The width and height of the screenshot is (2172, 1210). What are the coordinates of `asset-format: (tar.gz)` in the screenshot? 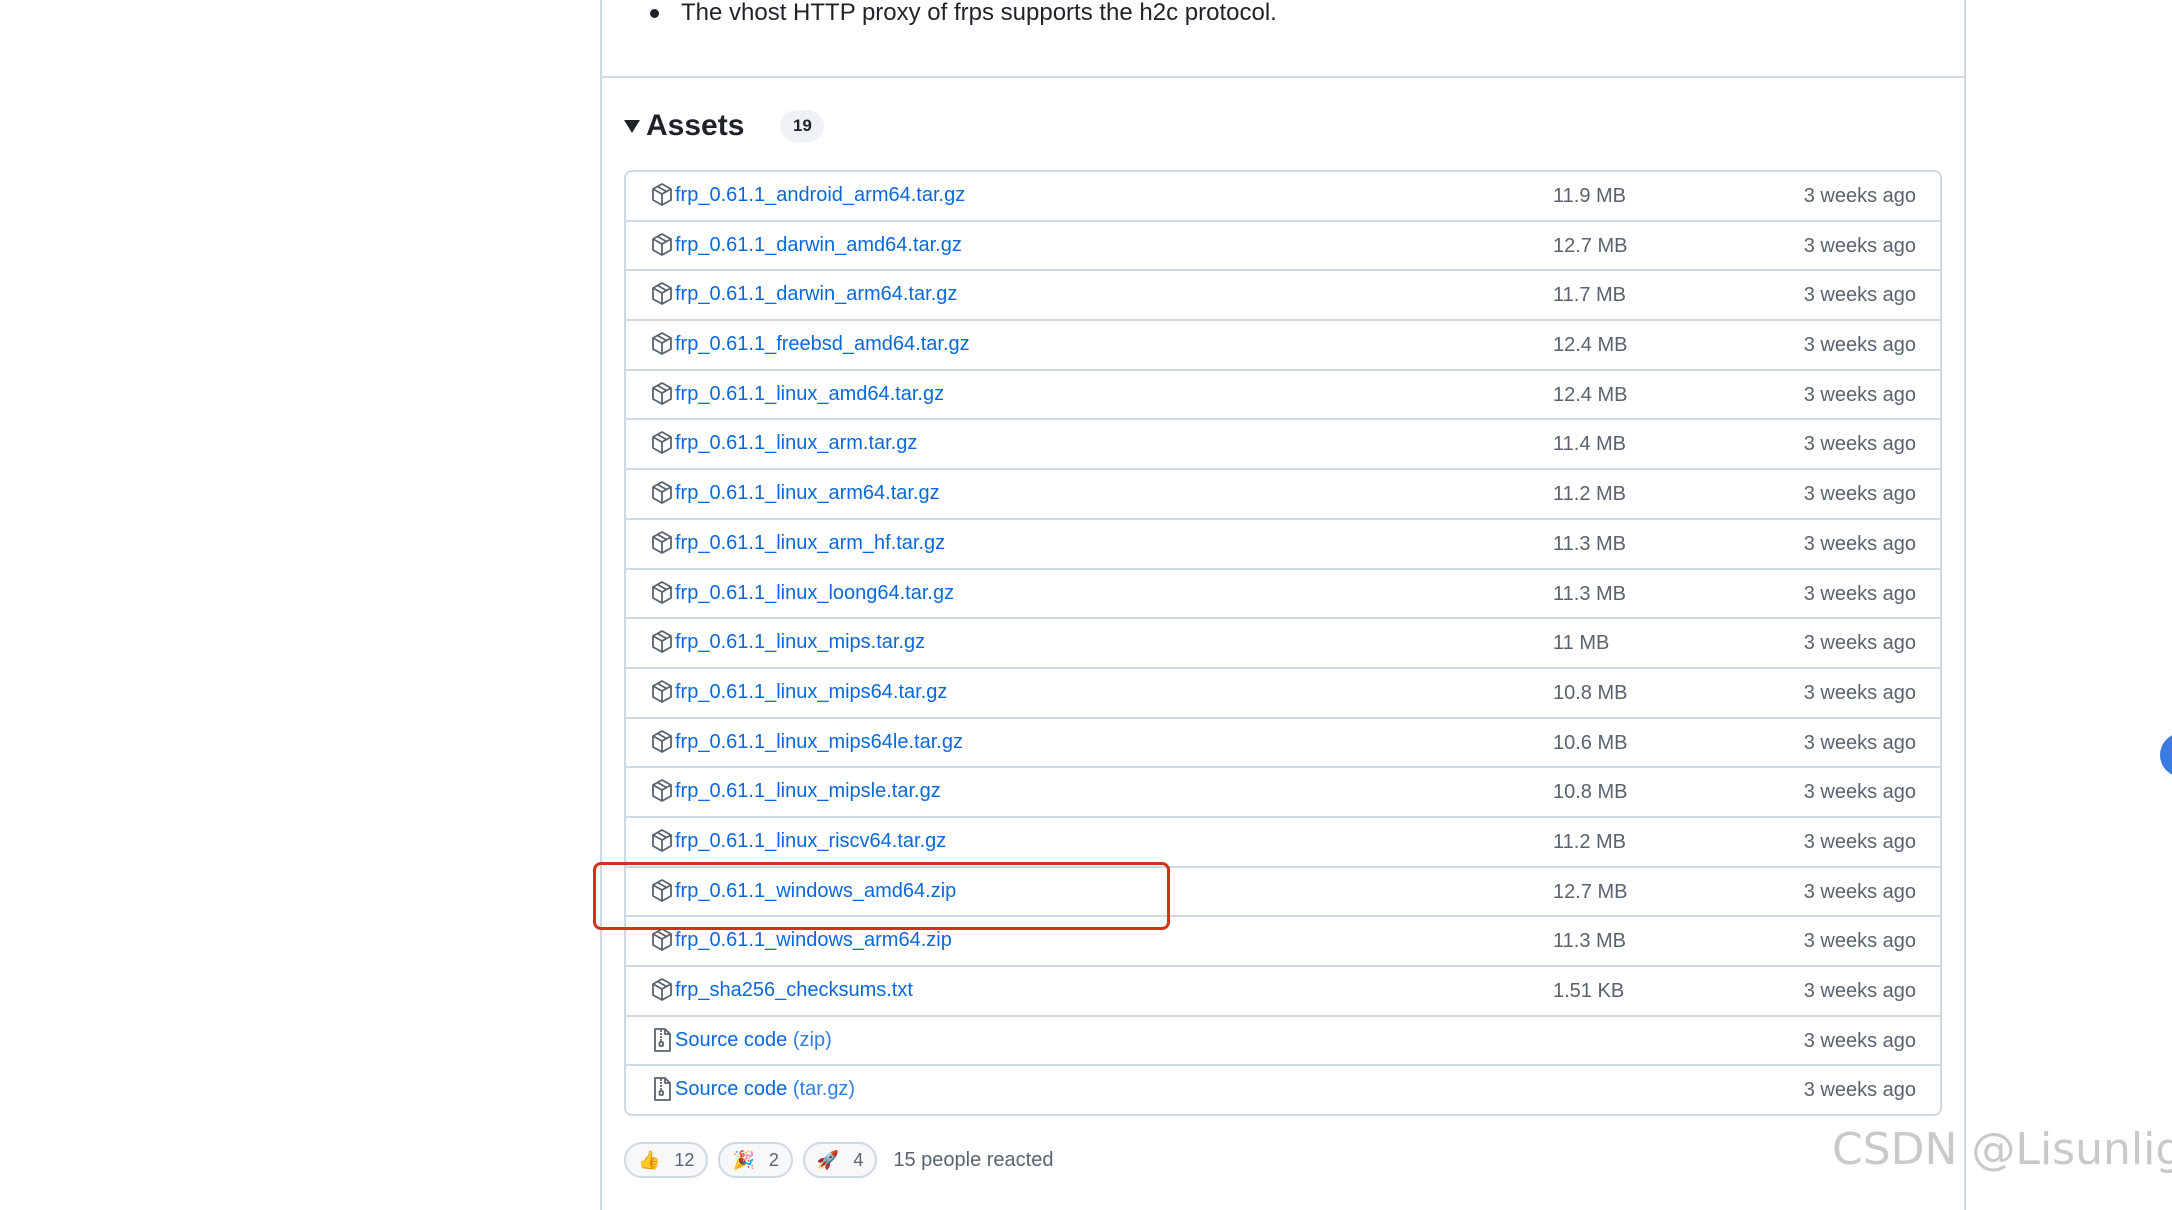 It's located at (824, 1089).